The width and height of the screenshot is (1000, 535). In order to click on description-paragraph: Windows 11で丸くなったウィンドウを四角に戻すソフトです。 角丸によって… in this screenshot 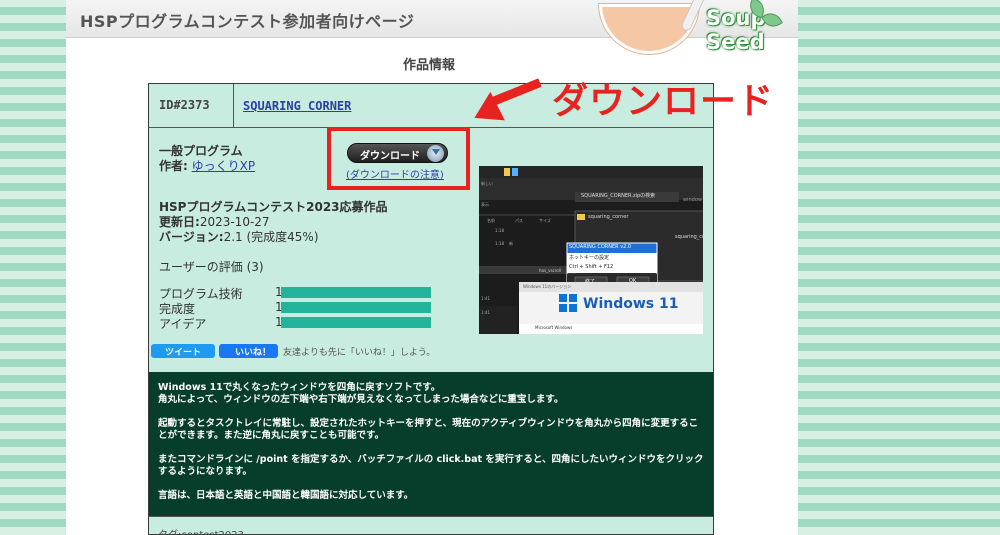, I will do `click(361, 393)`.